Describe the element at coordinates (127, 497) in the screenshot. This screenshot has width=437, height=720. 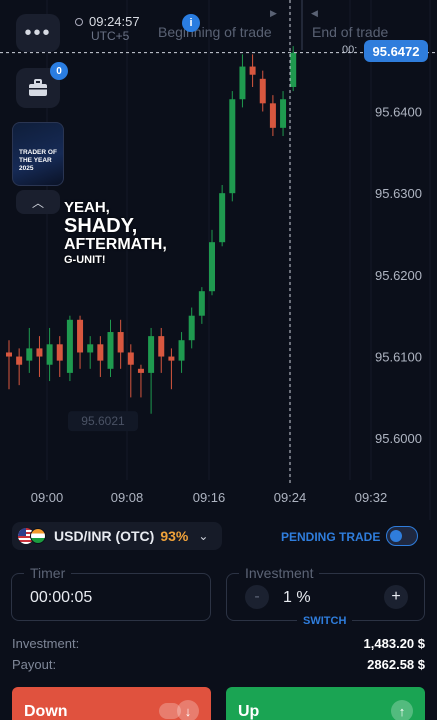
I see `x-axis-tick-label: 09:08` at that location.